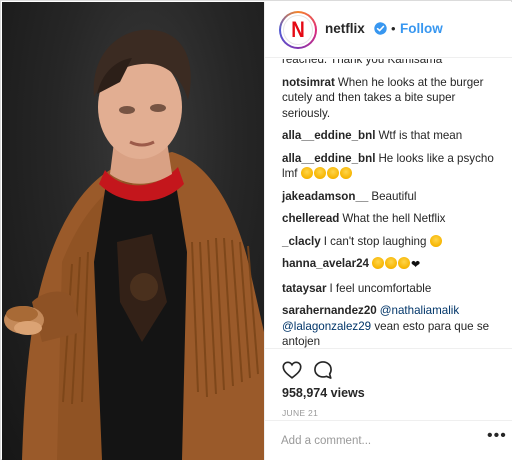 The height and width of the screenshot is (460, 512). I want to click on comment-bubble-icon, so click(323, 370).